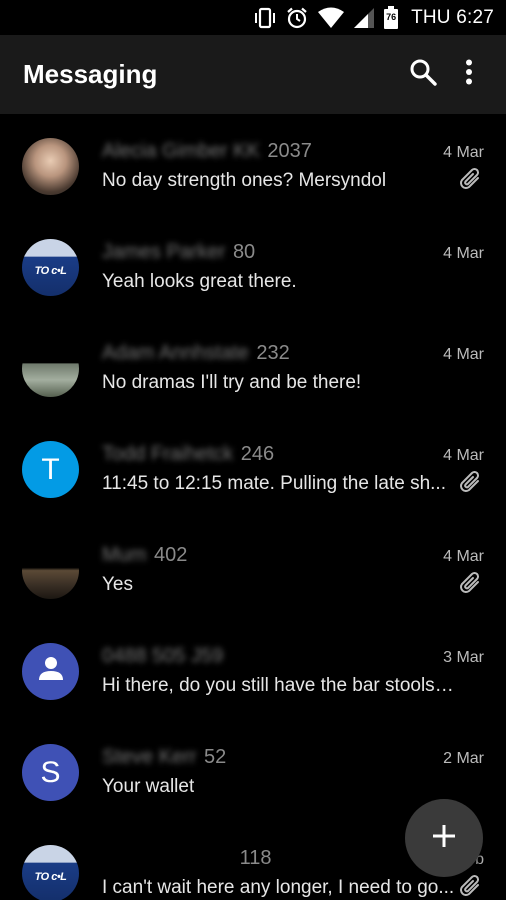  I want to click on message-count: 52, so click(215, 757).